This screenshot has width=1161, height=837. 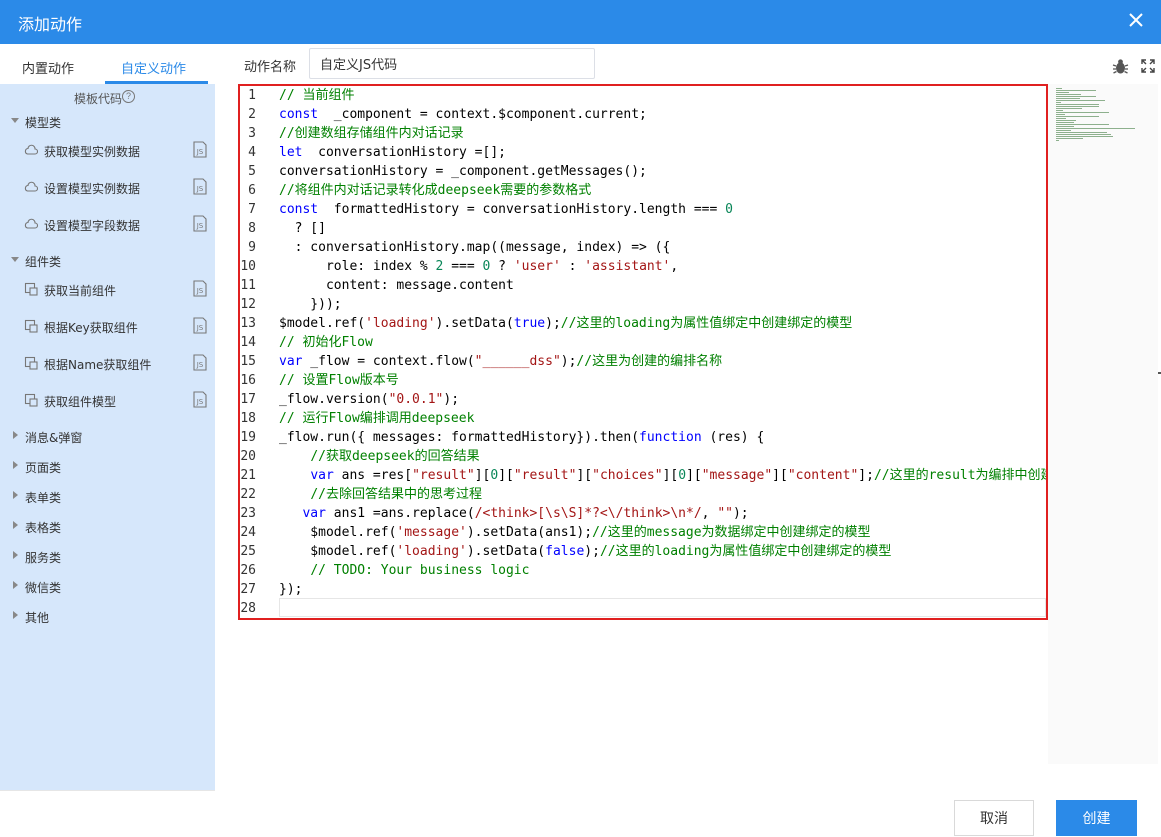 What do you see at coordinates (107, 188) in the screenshot?
I see `template-item: 设置模型实例数据 JS` at bounding box center [107, 188].